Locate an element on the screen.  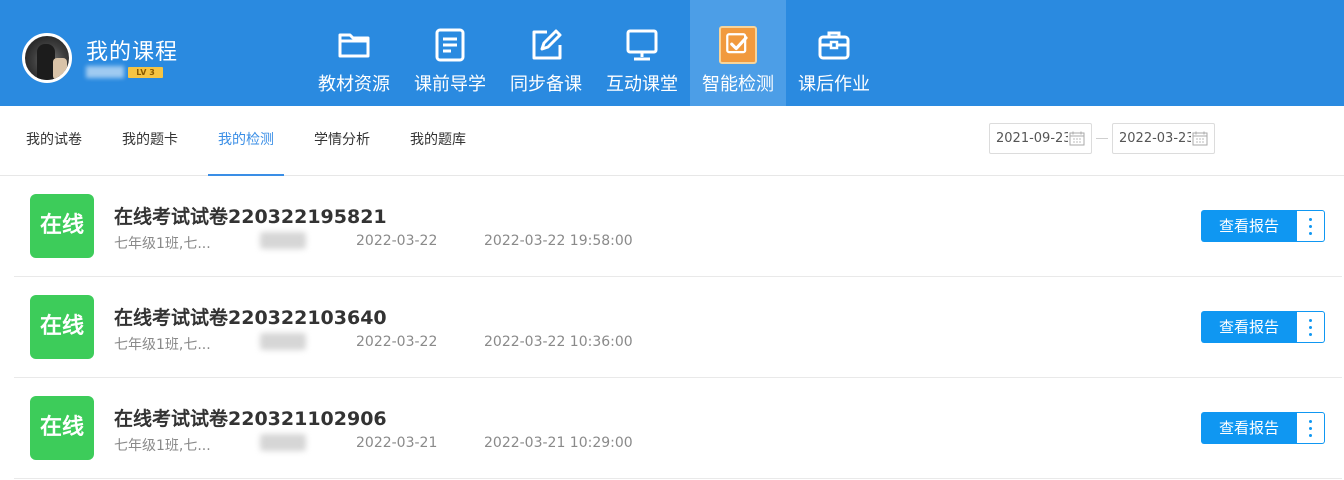
nav-item-preview: 课前导学 is located at coordinates (450, 53).